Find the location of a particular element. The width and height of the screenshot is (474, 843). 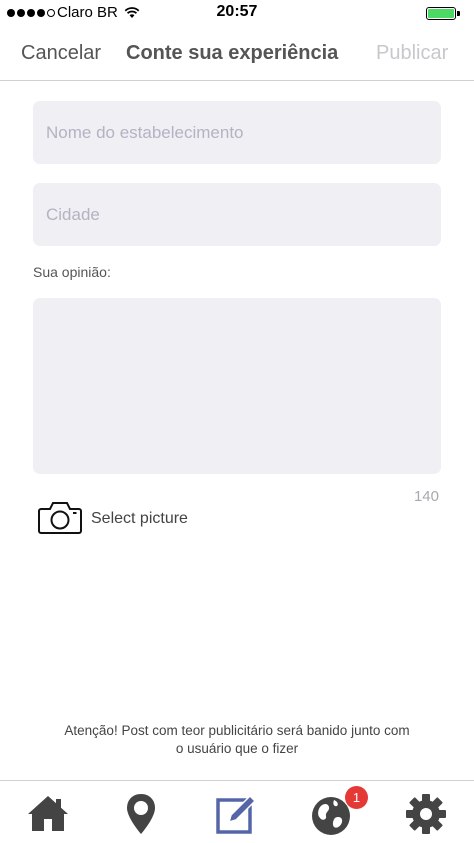

opinion-label: Sua opinião: is located at coordinates (72, 272).